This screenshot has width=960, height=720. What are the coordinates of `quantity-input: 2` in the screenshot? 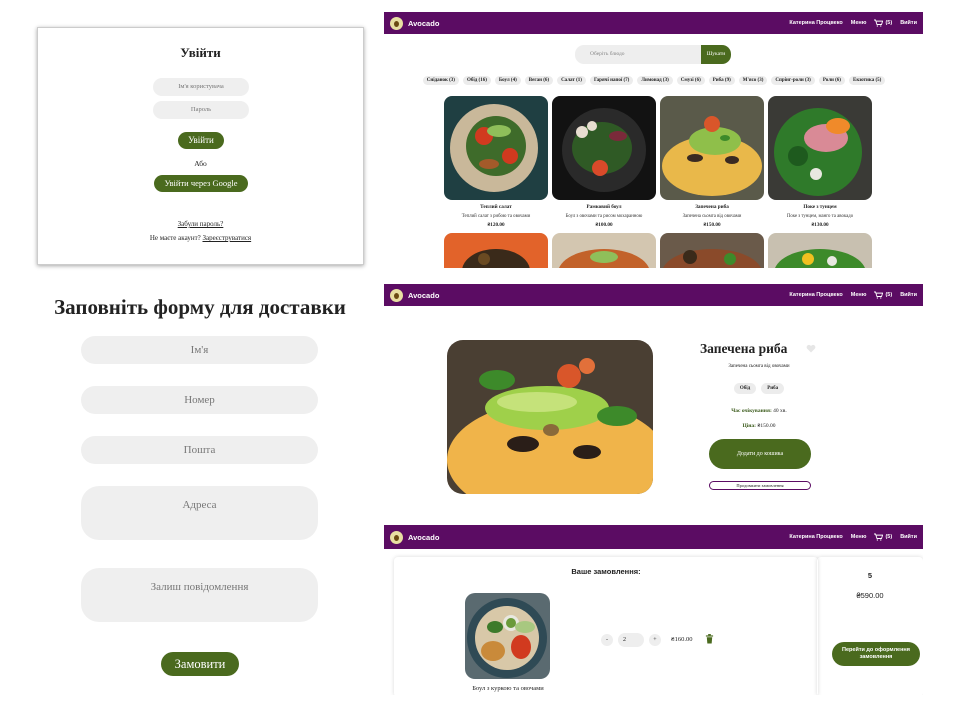 It's located at (631, 640).